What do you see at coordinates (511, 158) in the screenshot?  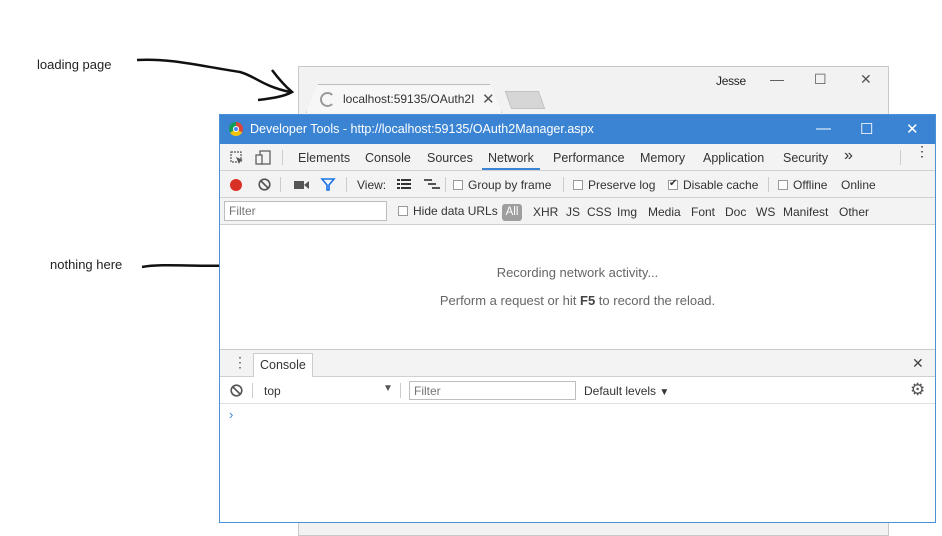 I see `tab-network: Network` at bounding box center [511, 158].